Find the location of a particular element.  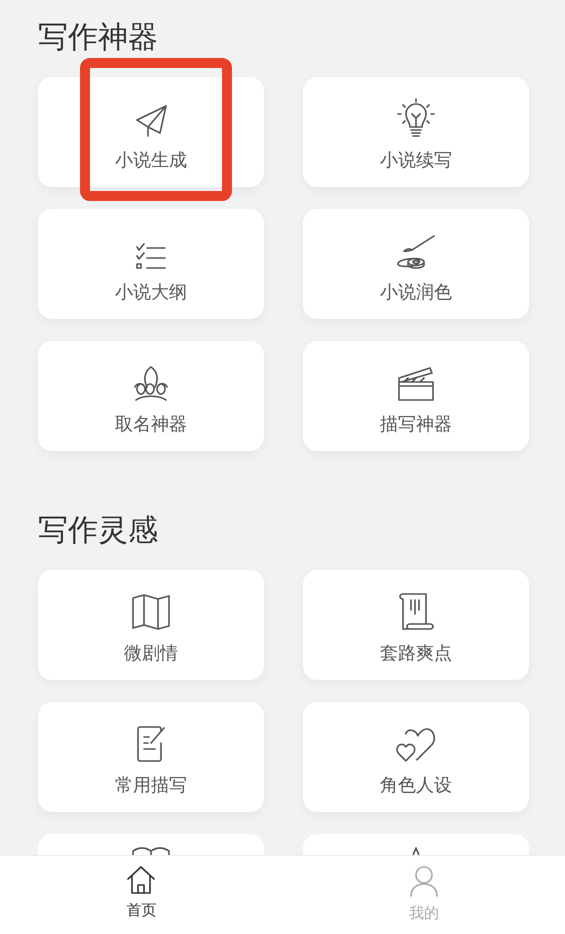

tool-card: 套路爽点 is located at coordinates (416, 625).